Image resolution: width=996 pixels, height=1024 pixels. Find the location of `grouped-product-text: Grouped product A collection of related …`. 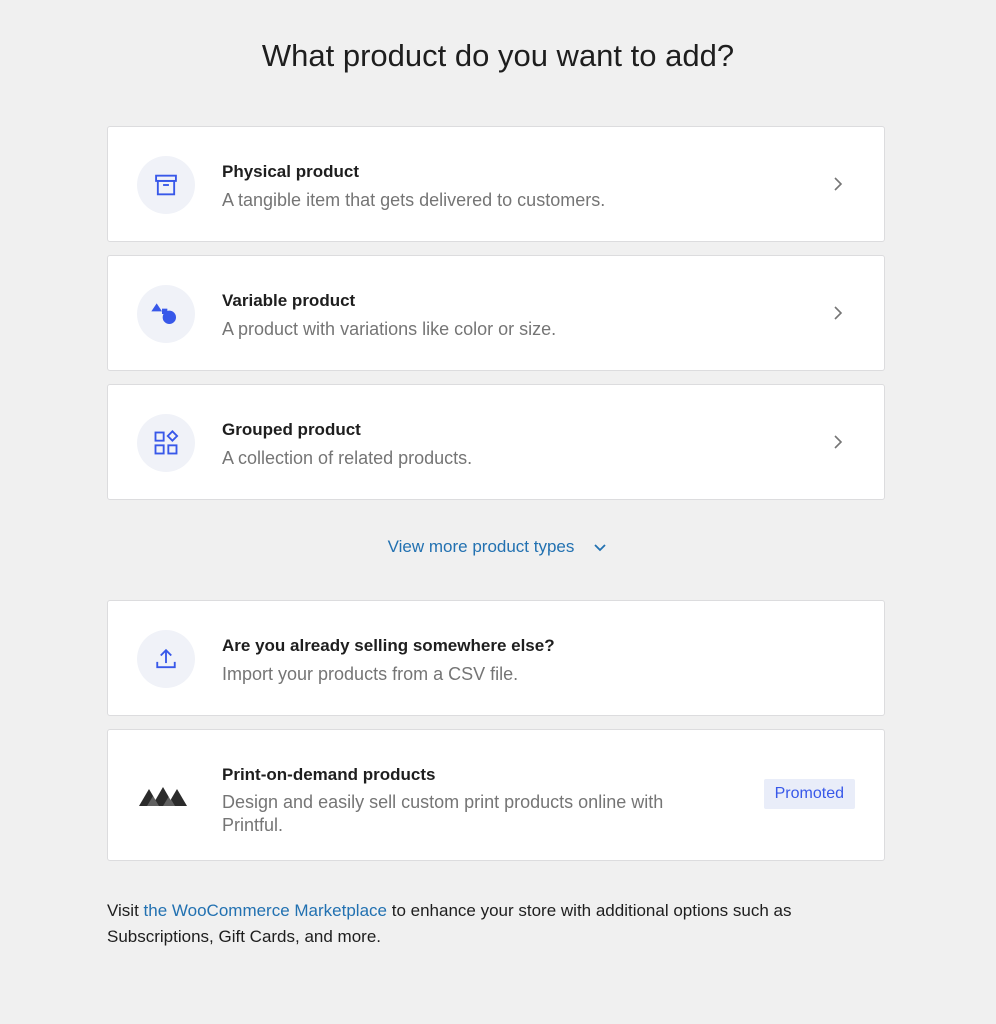

grouped-product-text: Grouped product A collection of related … is located at coordinates (458, 444).